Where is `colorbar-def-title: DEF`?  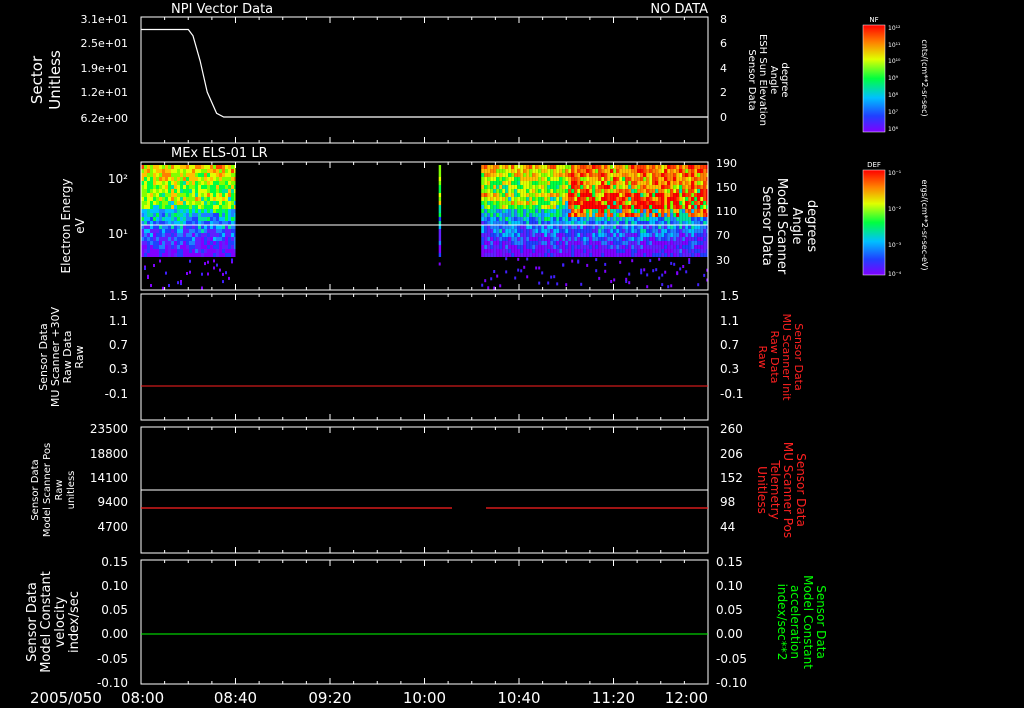
colorbar-def-title: DEF is located at coordinates (874, 165).